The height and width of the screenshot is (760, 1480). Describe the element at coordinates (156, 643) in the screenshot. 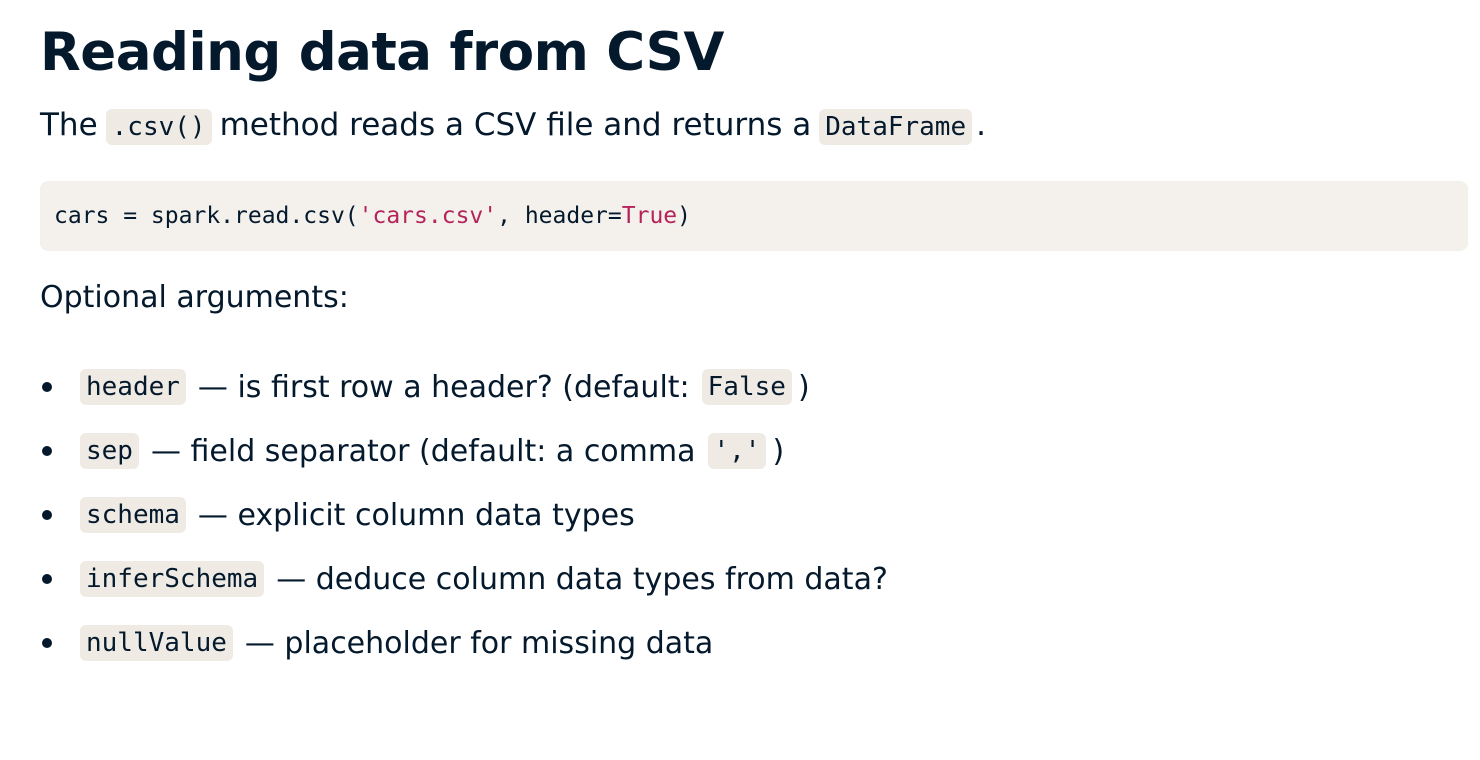

I see `argument-name: nullValue` at that location.